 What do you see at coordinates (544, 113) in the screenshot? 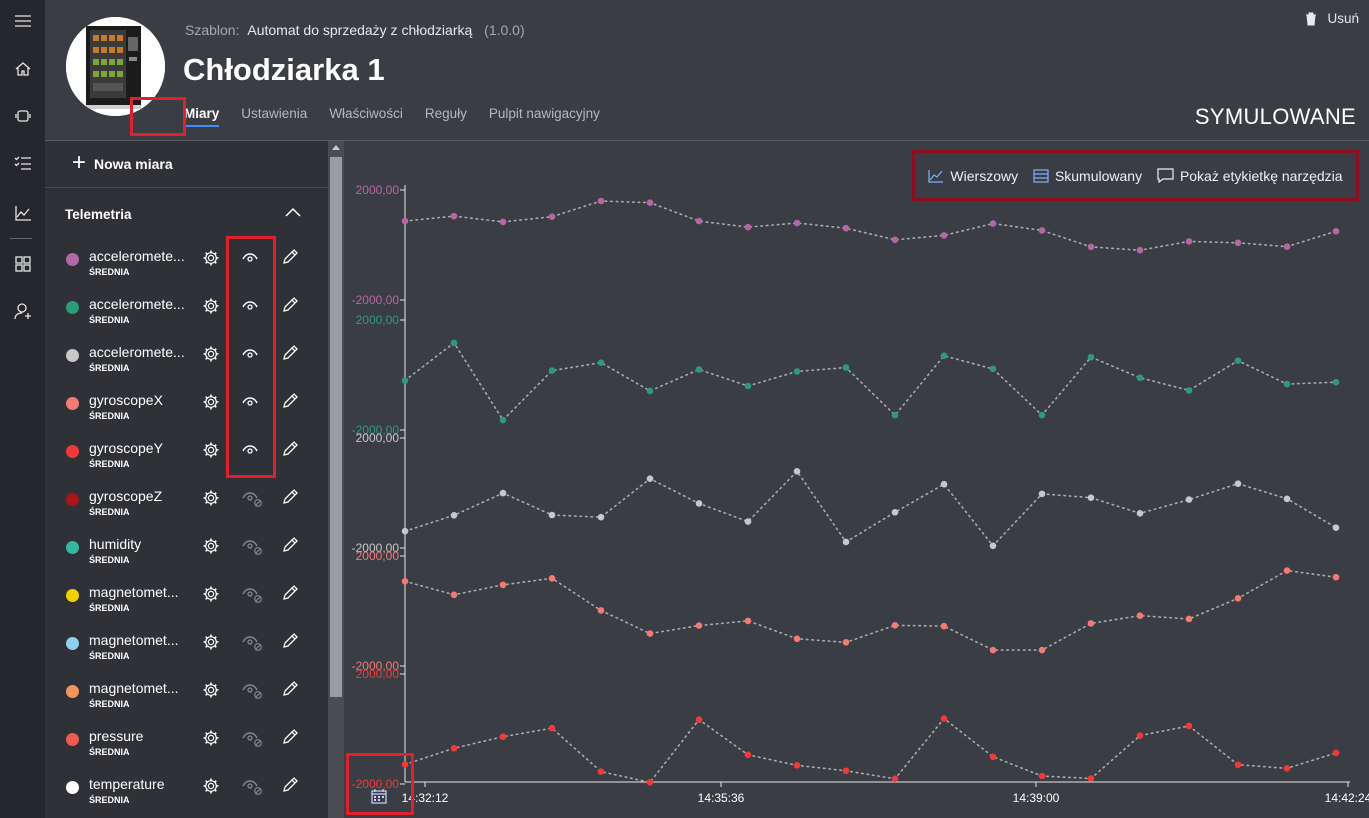
I see `tab-pulpit: Pulpit nawigacyjny` at bounding box center [544, 113].